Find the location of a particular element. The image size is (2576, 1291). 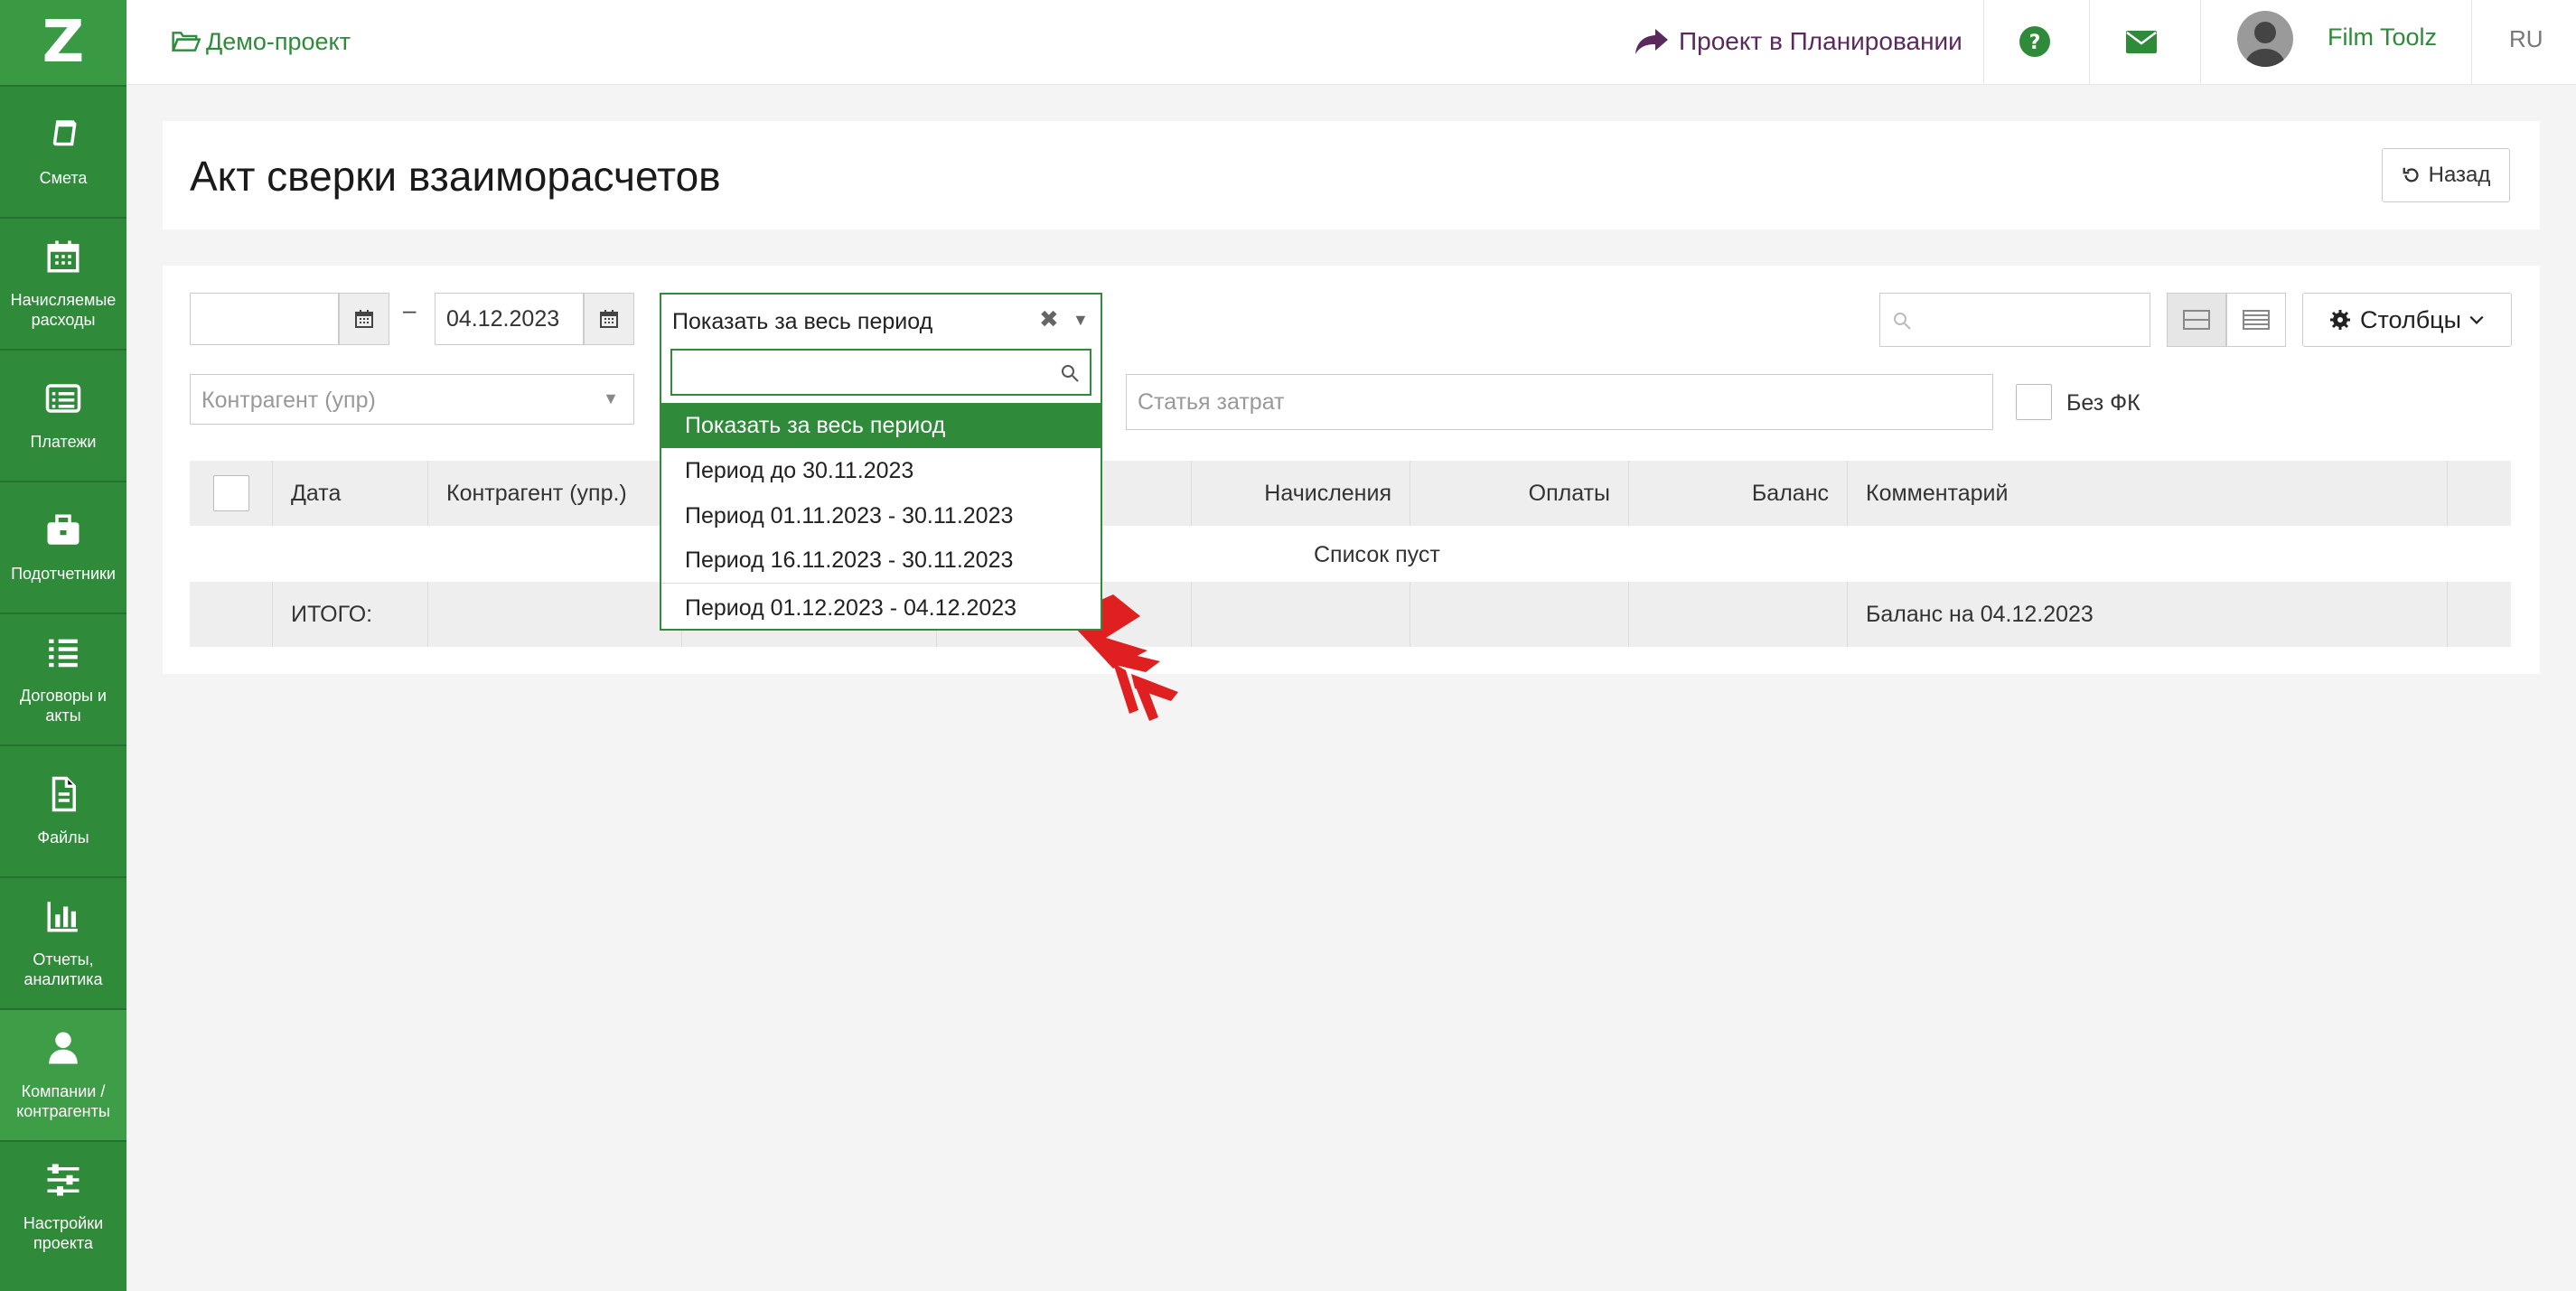

clear-icon: ✖ is located at coordinates (1049, 319).